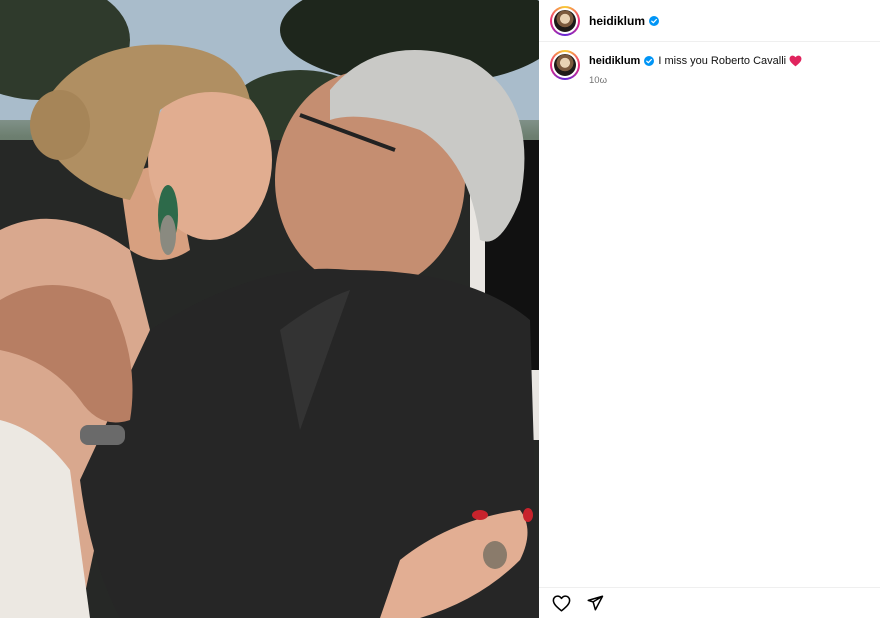  I want to click on avatar, so click(565, 20).